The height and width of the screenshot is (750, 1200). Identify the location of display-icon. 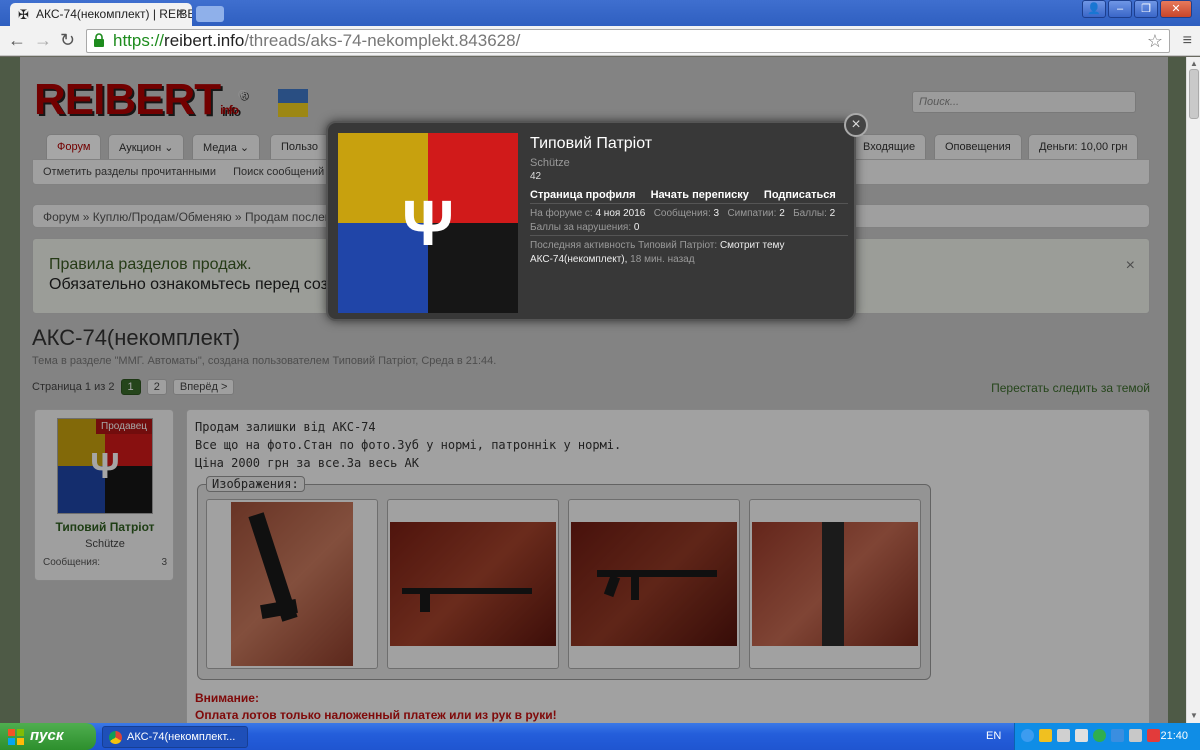
(1135, 735).